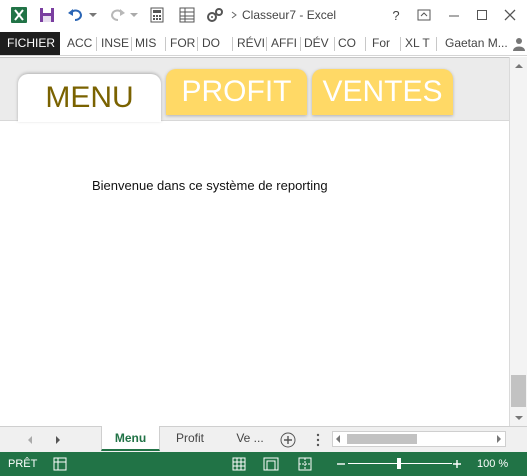 The width and height of the screenshot is (527, 476). Describe the element at coordinates (338, 439) in the screenshot. I see `scroll-left-arrow-icon` at that location.